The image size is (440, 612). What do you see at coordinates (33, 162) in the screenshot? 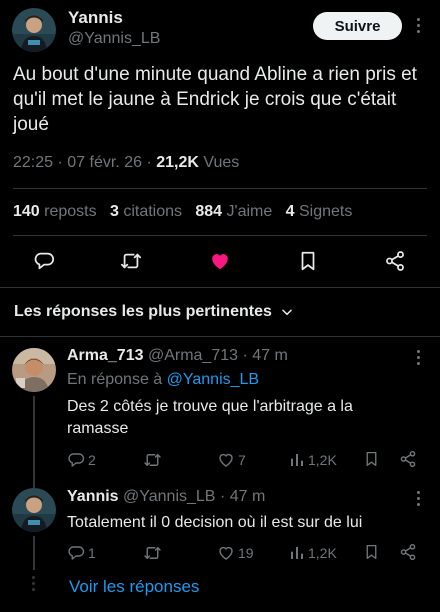
I see `tweet-time: 22:25` at bounding box center [33, 162].